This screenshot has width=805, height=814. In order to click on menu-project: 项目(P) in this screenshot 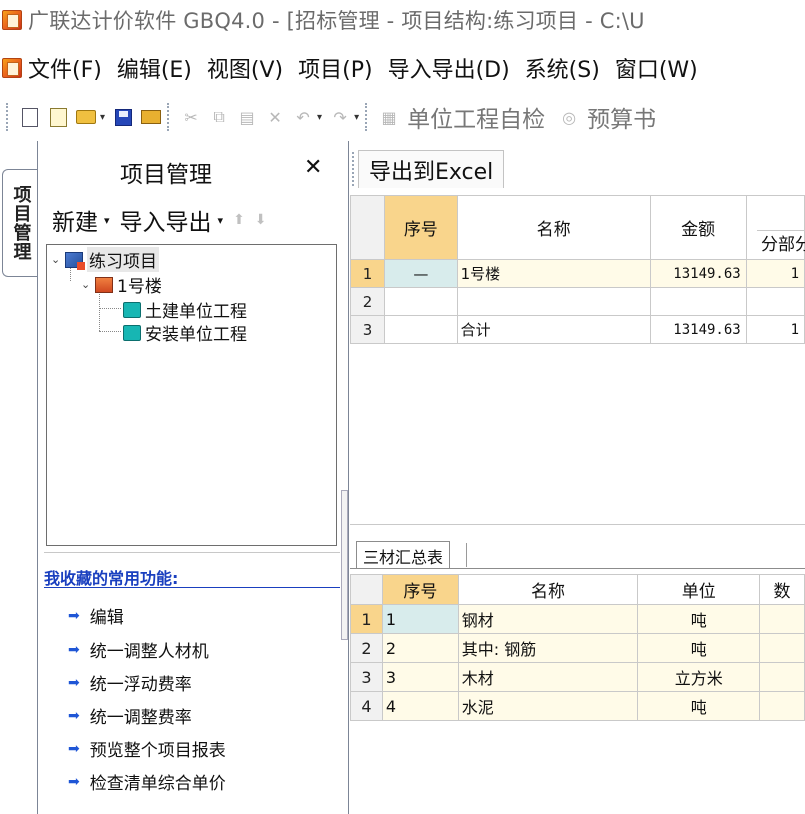, I will do `click(335, 68)`.